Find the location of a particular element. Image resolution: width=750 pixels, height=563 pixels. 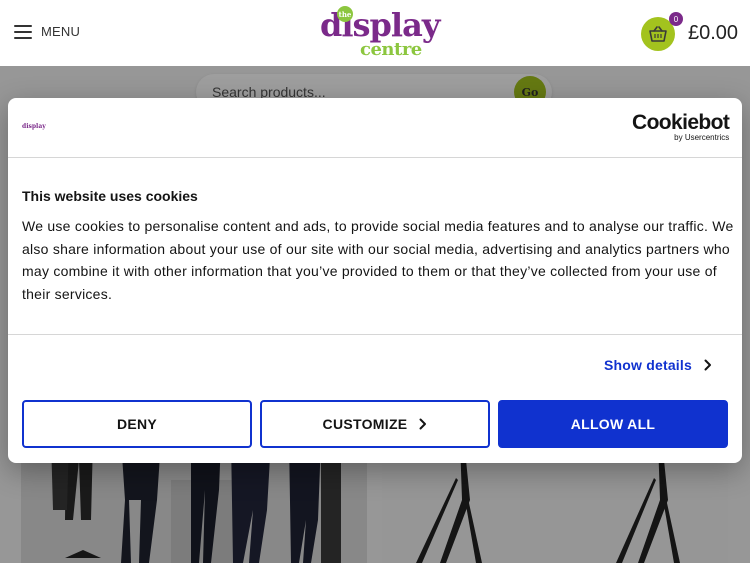

menu-label: MENU is located at coordinates (61, 31).